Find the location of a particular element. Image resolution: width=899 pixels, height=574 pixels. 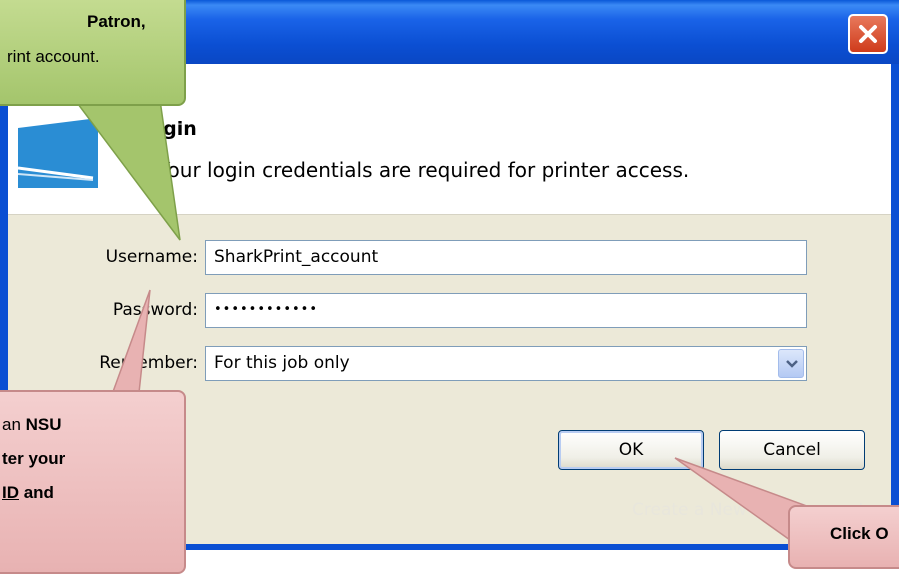

click-callout-label: Click O is located at coordinates (859, 533).